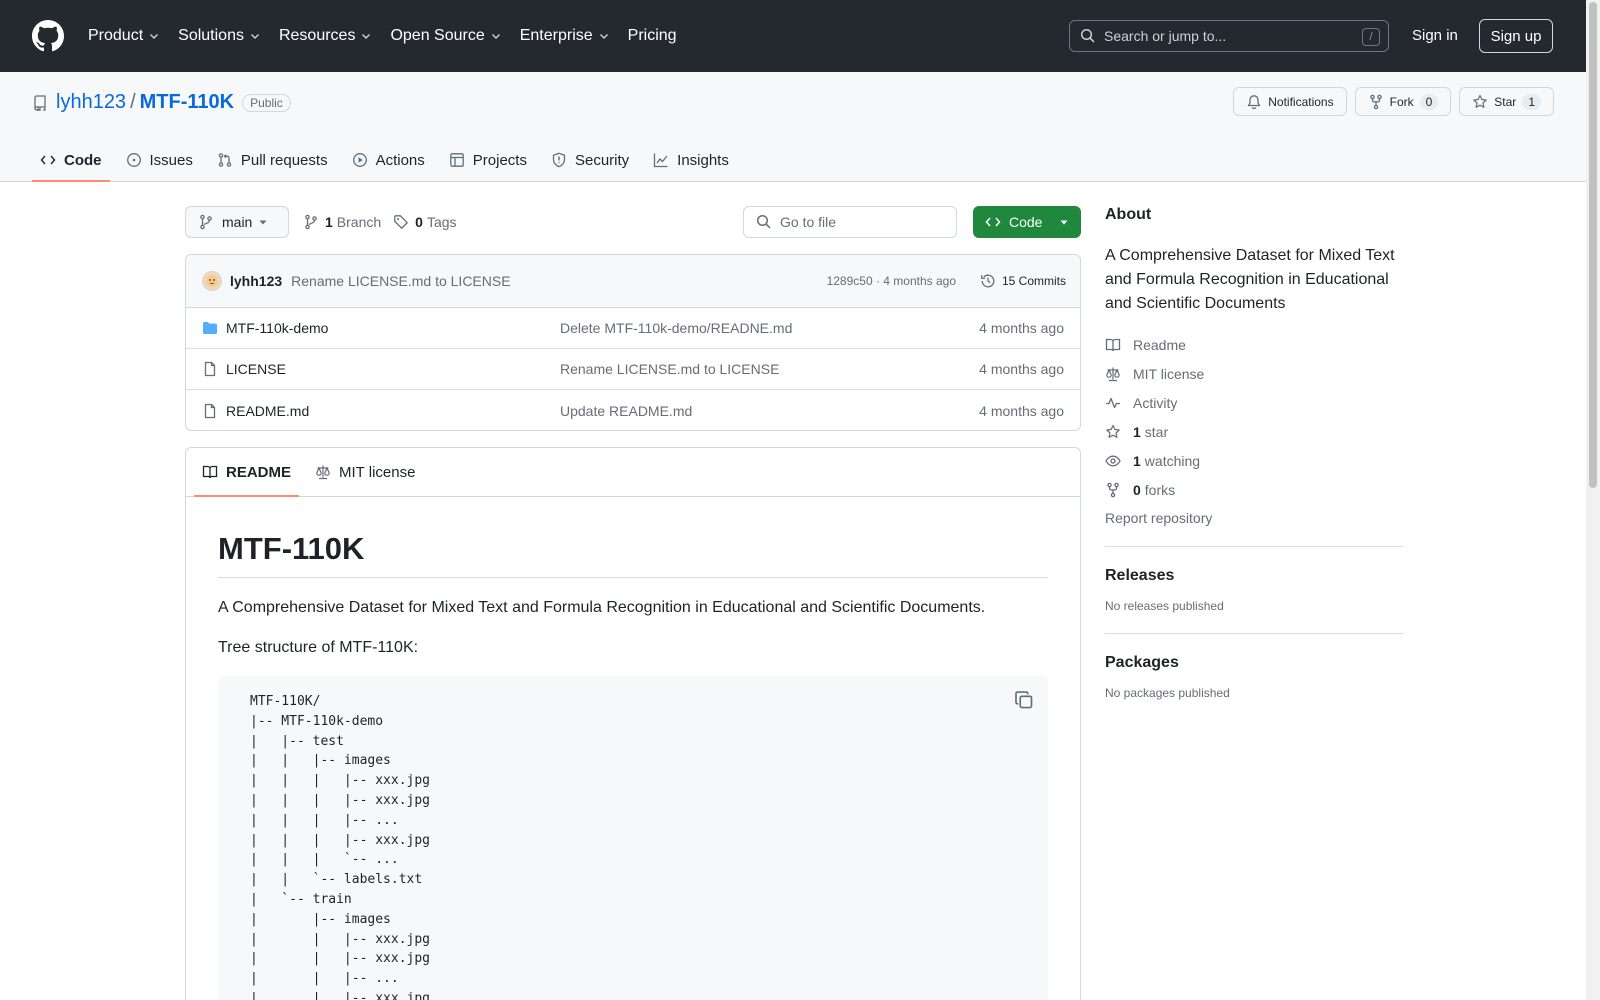 The image size is (1600, 1000). Describe the element at coordinates (850, 222) in the screenshot. I see `go-to-file-input: Go to file` at that location.